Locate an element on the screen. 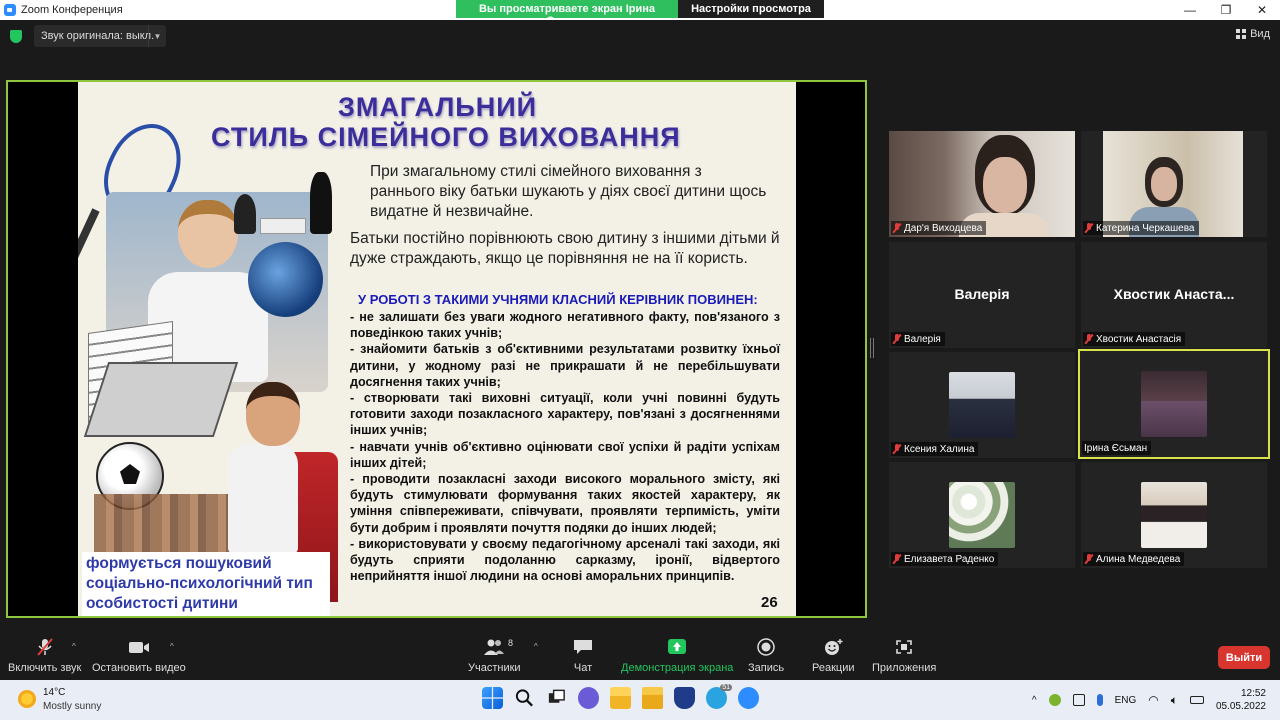  participant-label: Хвостик Анастасія is located at coordinates (1134, 339).